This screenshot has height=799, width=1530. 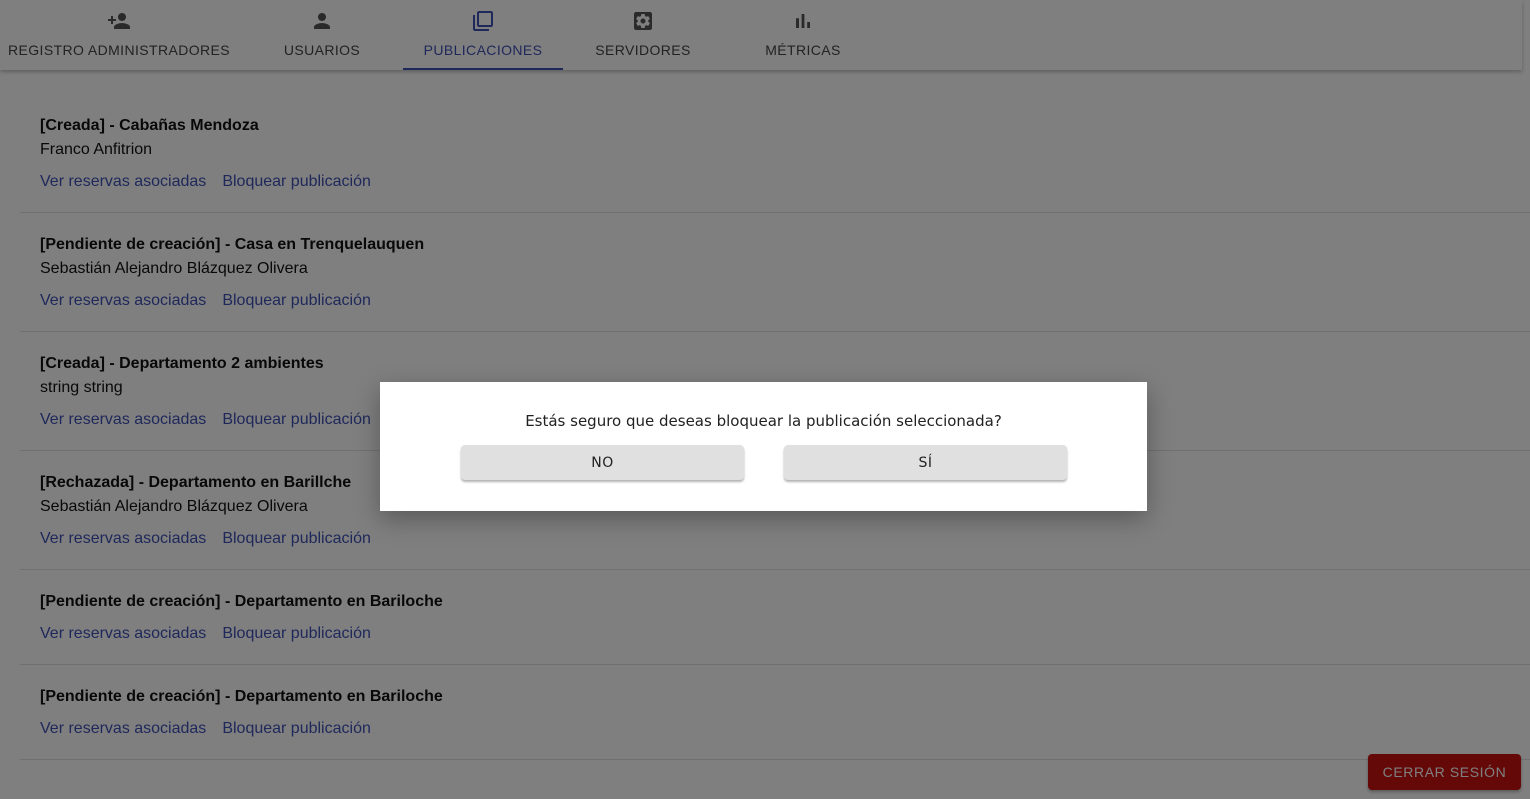 What do you see at coordinates (925, 462) in the screenshot?
I see `confirm-button: SÍ` at bounding box center [925, 462].